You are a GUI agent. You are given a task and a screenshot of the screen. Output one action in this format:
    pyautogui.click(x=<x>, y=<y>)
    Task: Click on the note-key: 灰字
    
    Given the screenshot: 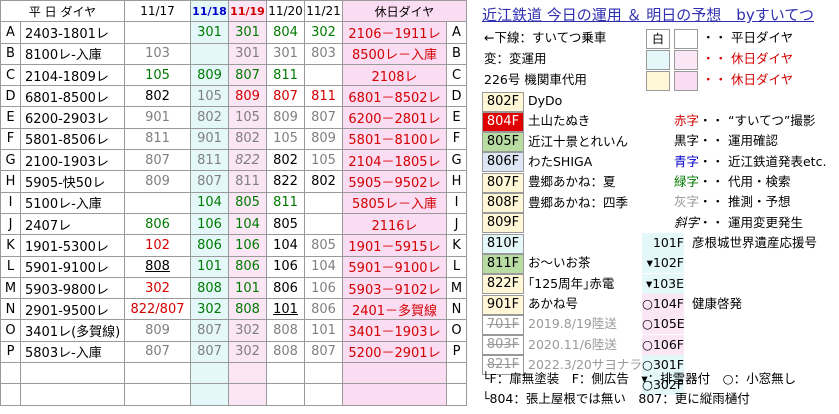 What is the action you would take?
    pyautogui.click(x=687, y=202)
    